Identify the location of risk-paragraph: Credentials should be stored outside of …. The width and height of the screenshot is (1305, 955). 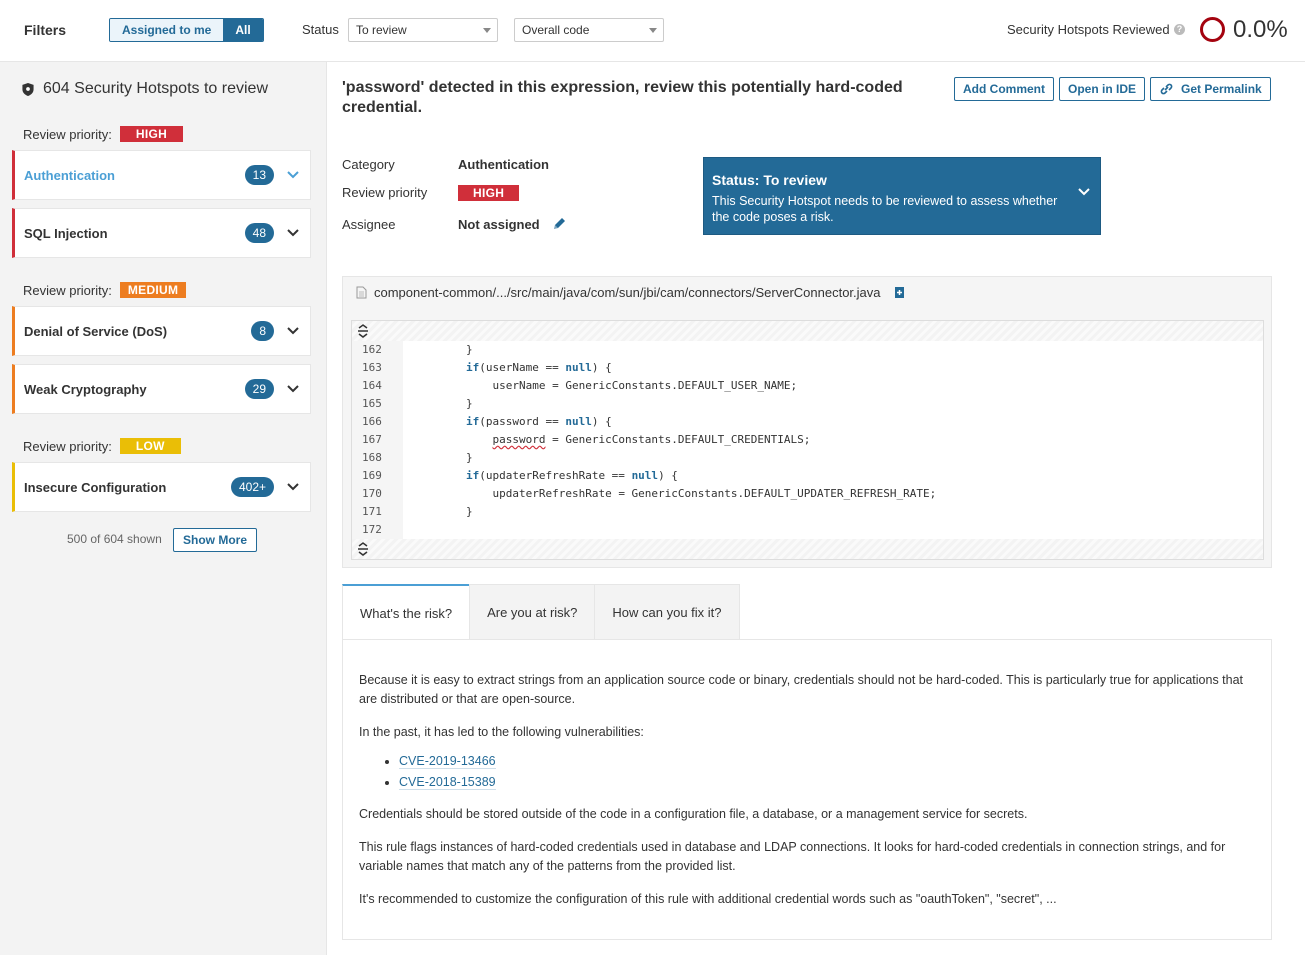
(693, 814).